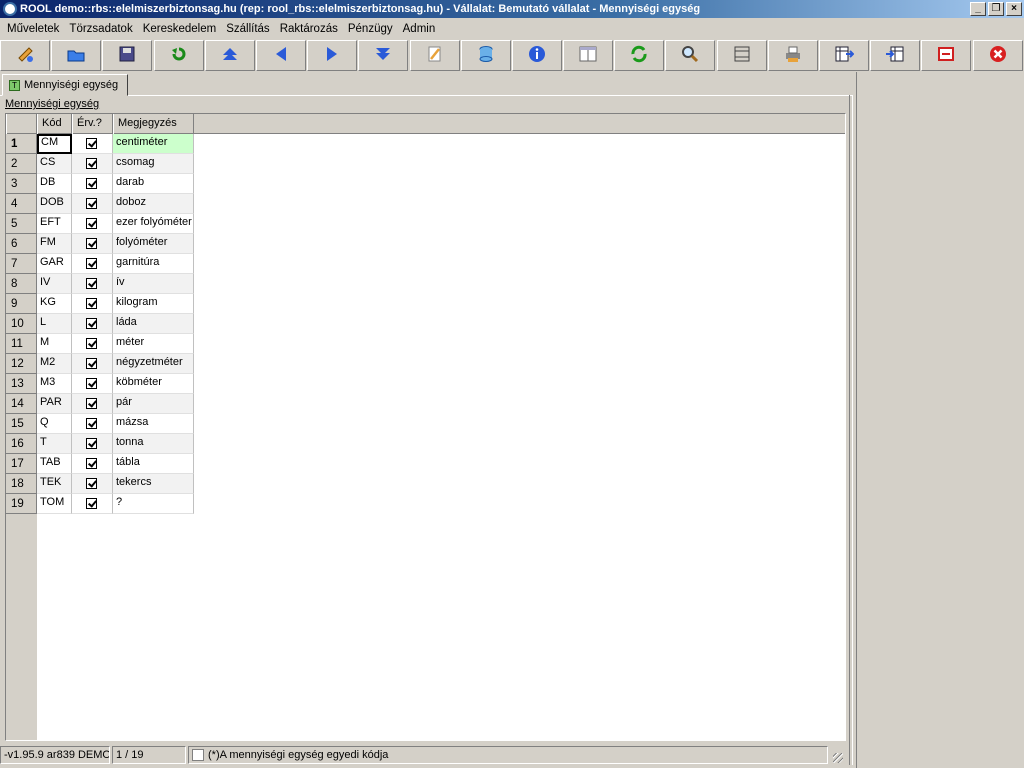  What do you see at coordinates (100, 29) in the screenshot?
I see `menu-item-1: Törzsadatok` at bounding box center [100, 29].